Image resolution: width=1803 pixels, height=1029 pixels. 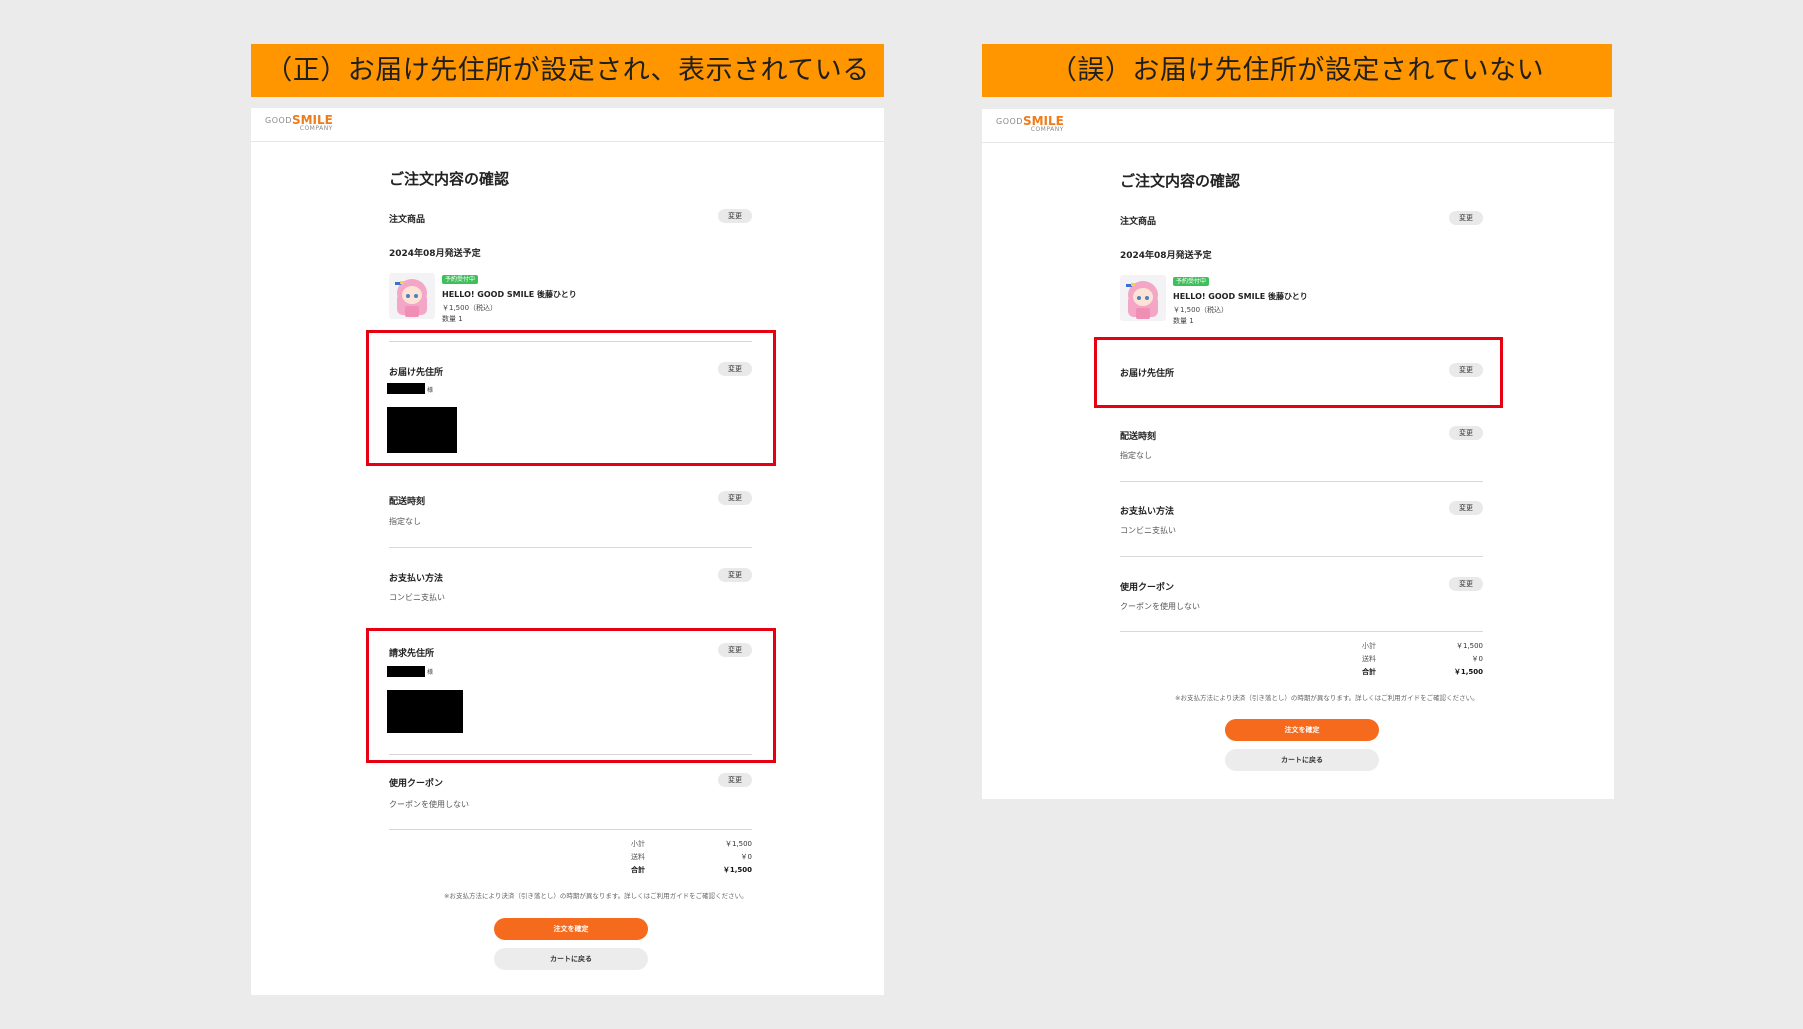 I want to click on correct-banner: （正）お届け先住所が設定され、表示されている, so click(x=567, y=70).